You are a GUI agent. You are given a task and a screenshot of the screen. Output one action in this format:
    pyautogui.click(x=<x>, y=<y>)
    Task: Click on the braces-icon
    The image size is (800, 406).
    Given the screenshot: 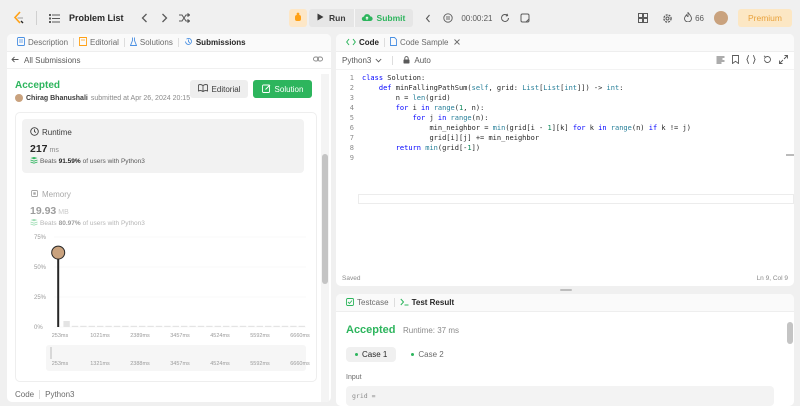 What is the action you would take?
    pyautogui.click(x=751, y=60)
    